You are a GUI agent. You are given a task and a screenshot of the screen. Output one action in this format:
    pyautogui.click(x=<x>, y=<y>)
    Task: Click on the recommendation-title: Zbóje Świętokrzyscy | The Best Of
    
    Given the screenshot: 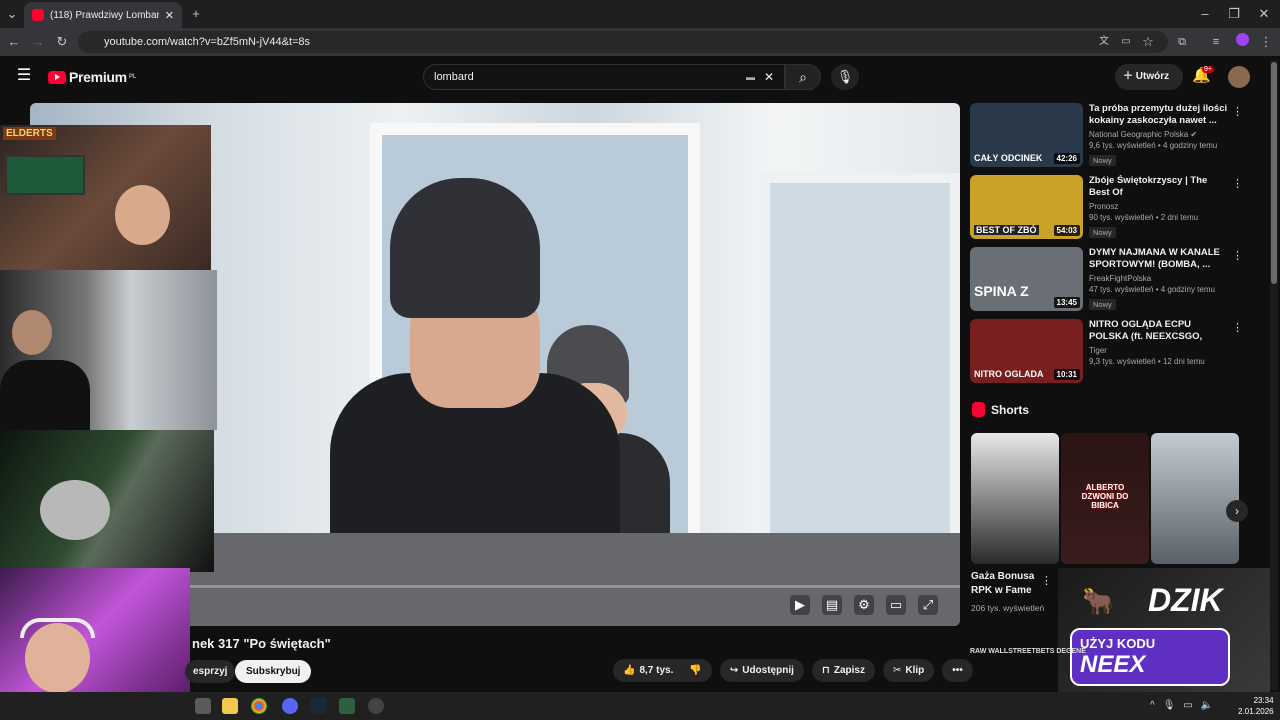 What is the action you would take?
    pyautogui.click(x=1159, y=187)
    